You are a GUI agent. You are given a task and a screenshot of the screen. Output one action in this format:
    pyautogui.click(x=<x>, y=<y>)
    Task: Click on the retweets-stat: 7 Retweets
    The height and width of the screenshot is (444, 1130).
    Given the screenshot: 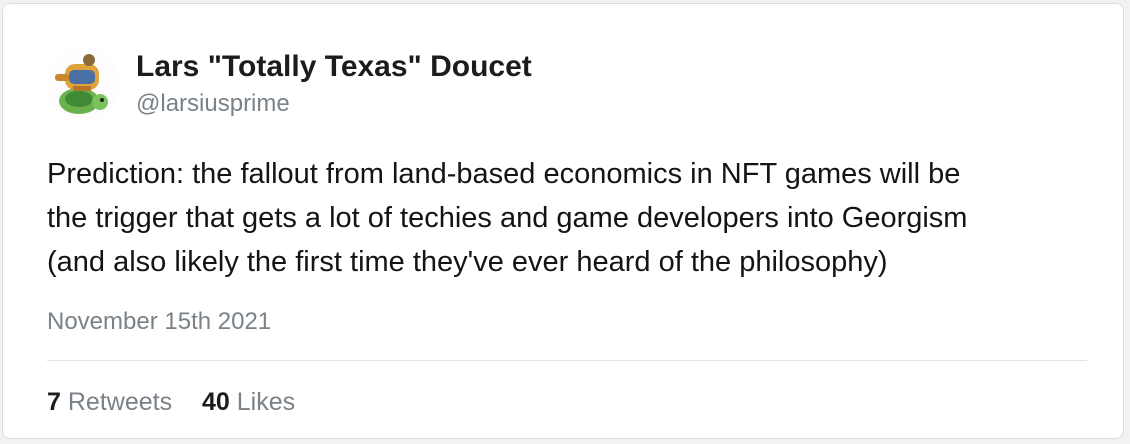 What is the action you would take?
    pyautogui.click(x=113, y=402)
    